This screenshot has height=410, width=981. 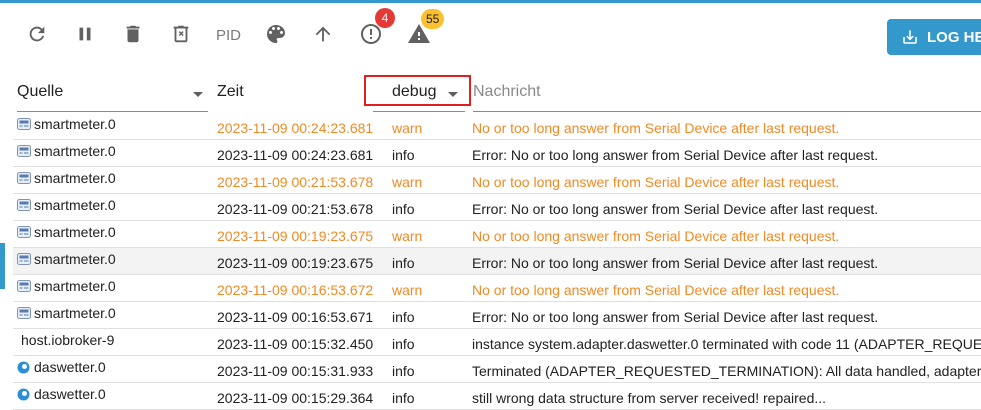 I want to click on highlight-annotation-box, so click(x=417, y=90).